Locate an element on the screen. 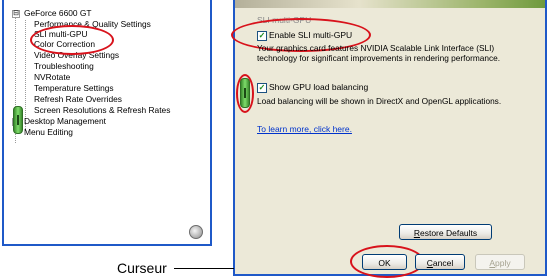 The image size is (549, 278). tree-connector-line is located at coordinates (25, 75).